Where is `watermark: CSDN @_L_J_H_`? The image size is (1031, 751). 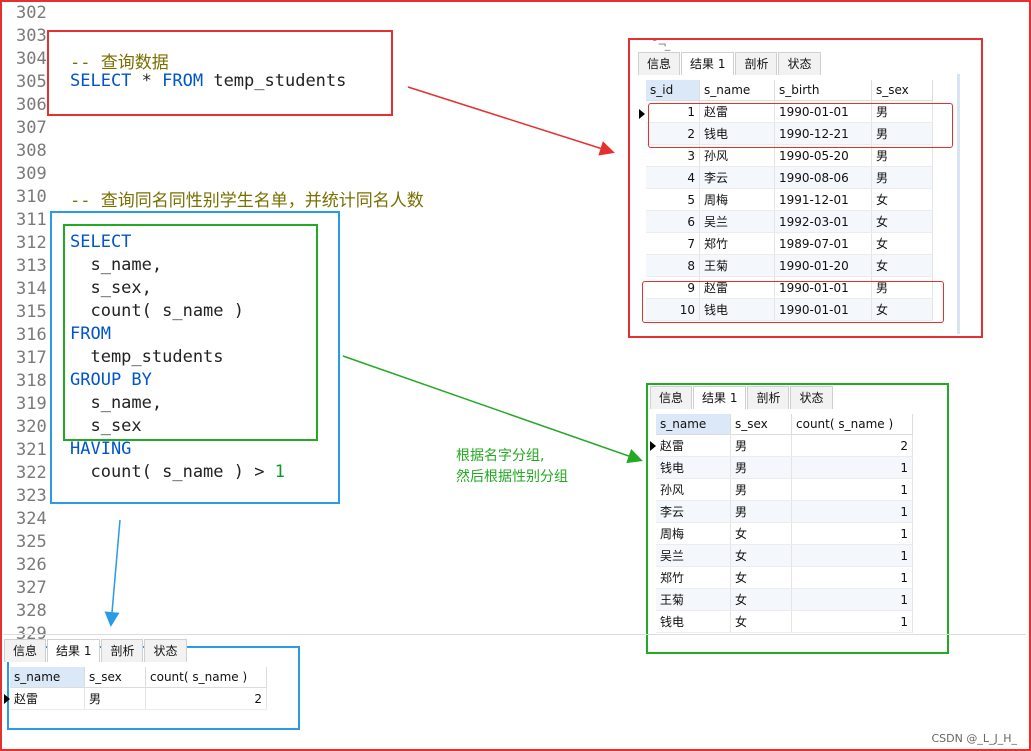 watermark: CSDN @_L_J_H_ is located at coordinates (974, 738).